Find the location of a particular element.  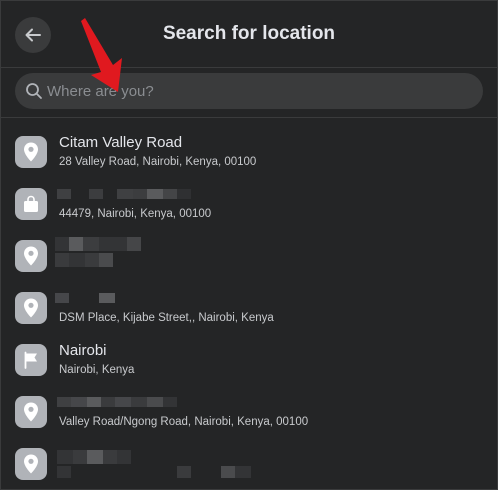

location-name: Nairobi is located at coordinates (83, 350).